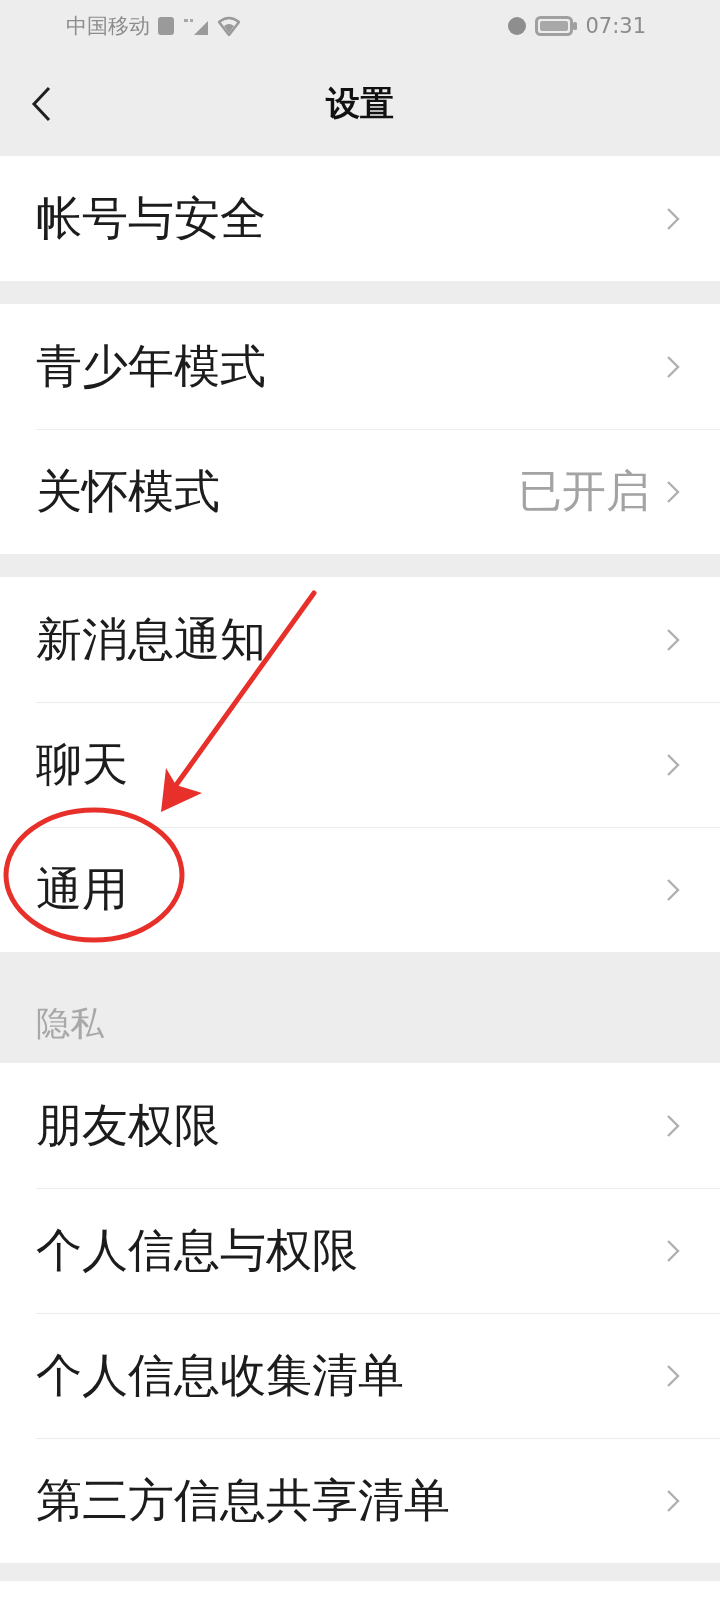  I want to click on status-dot-icon, so click(517, 26).